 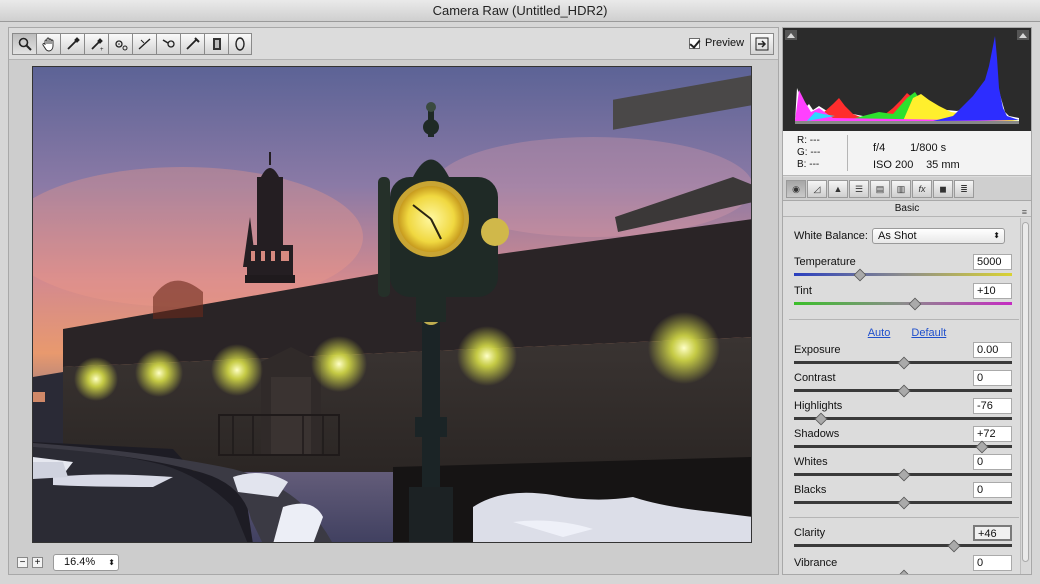 What do you see at coordinates (907, 333) in the screenshot?
I see `auto-default-links: Auto Default` at bounding box center [907, 333].